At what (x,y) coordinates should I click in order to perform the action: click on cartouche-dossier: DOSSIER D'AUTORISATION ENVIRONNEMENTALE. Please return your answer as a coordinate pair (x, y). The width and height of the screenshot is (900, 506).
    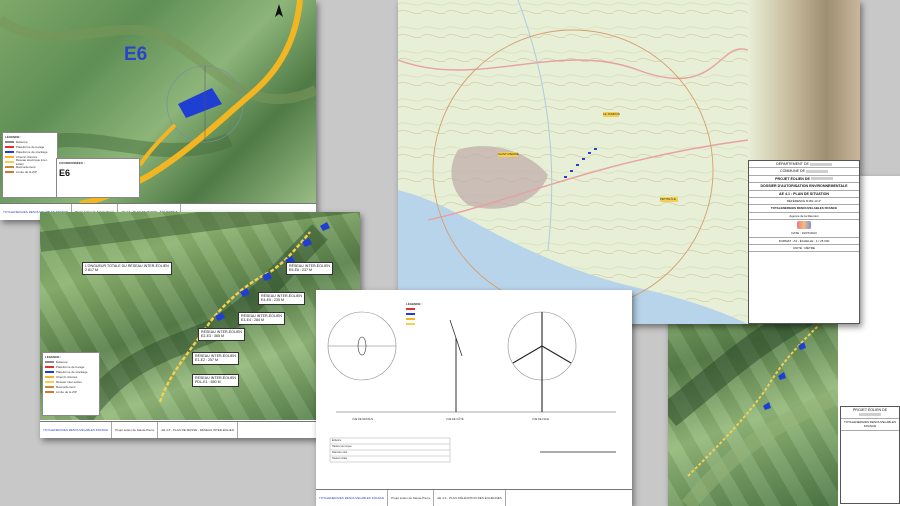
    Looking at the image, I should click on (804, 187).